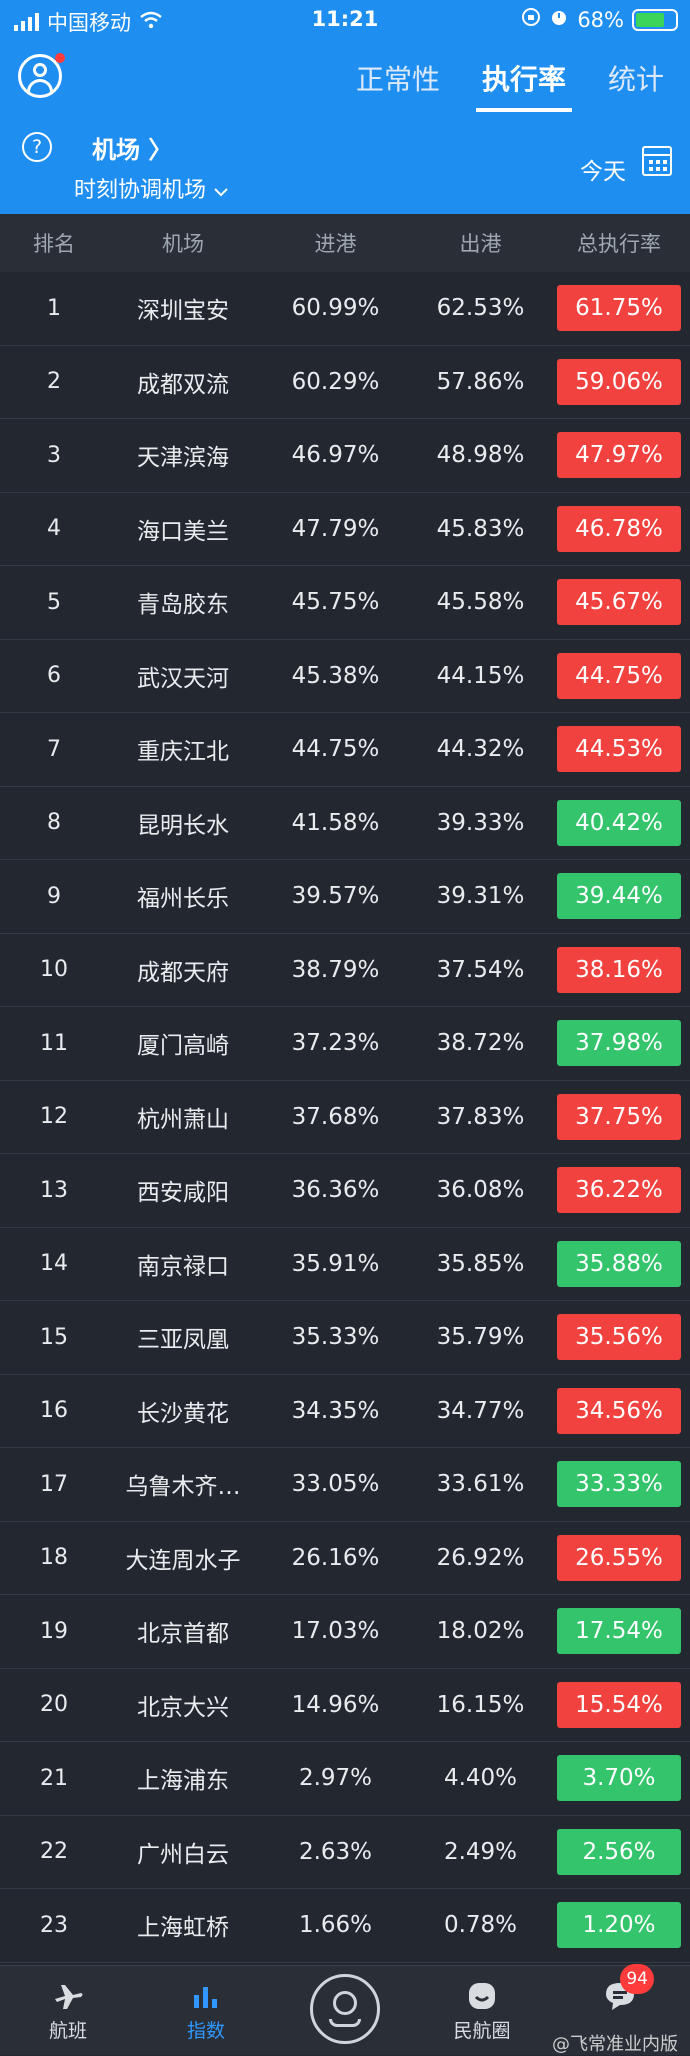 The height and width of the screenshot is (2056, 690). I want to click on total-rate-badge: 26.55%, so click(619, 1557).